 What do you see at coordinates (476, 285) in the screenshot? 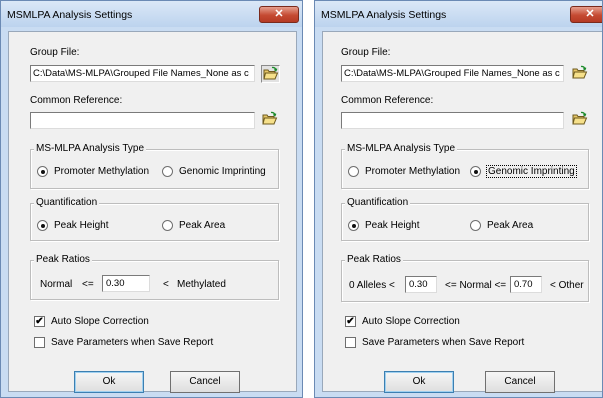
I see `normal-range-label: <= Normal <=` at bounding box center [476, 285].